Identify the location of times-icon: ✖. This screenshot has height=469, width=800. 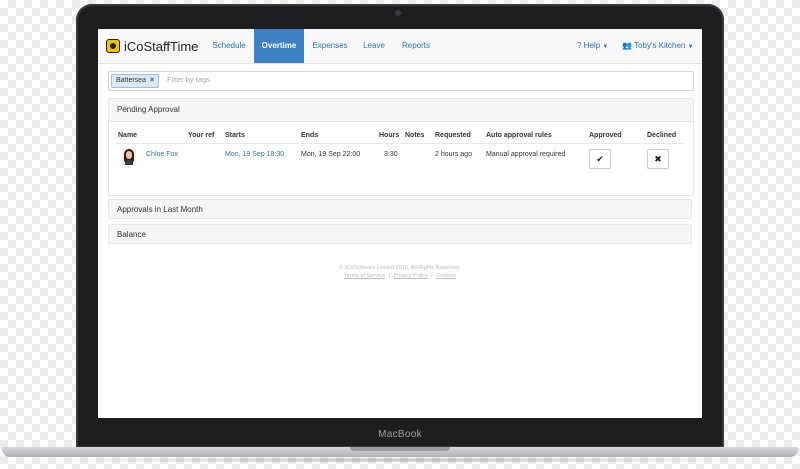
(658, 159).